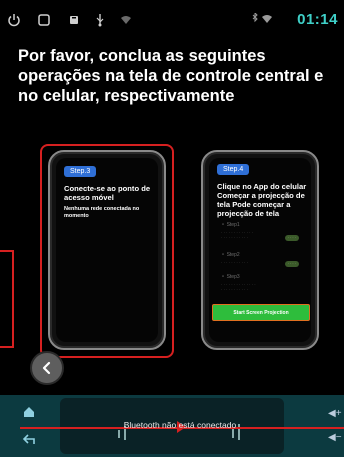 The height and width of the screenshot is (457, 344). What do you see at coordinates (100, 20) in the screenshot?
I see `usb-icon` at bounding box center [100, 20].